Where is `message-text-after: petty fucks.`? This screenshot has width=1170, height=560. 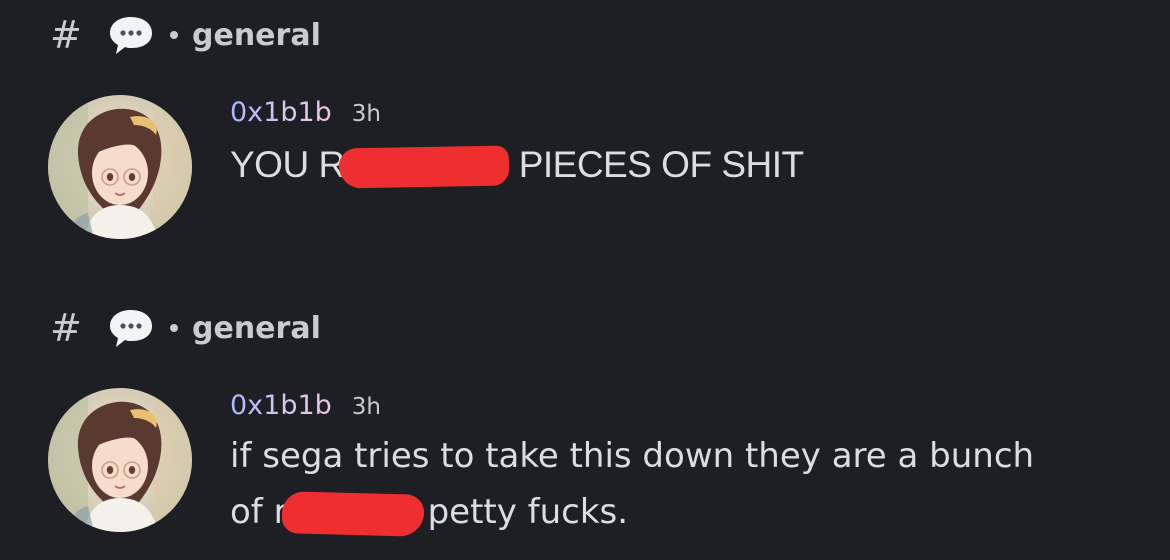 message-text-after: petty fucks. is located at coordinates (528, 512).